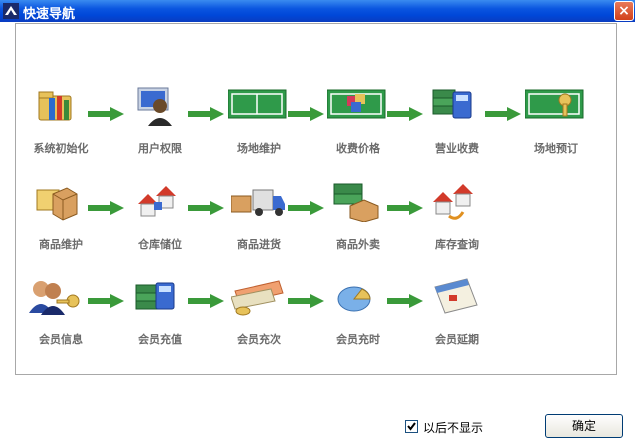 The height and width of the screenshot is (446, 635). Describe the element at coordinates (457, 244) in the screenshot. I see `nav-label: 库存查询` at that location.